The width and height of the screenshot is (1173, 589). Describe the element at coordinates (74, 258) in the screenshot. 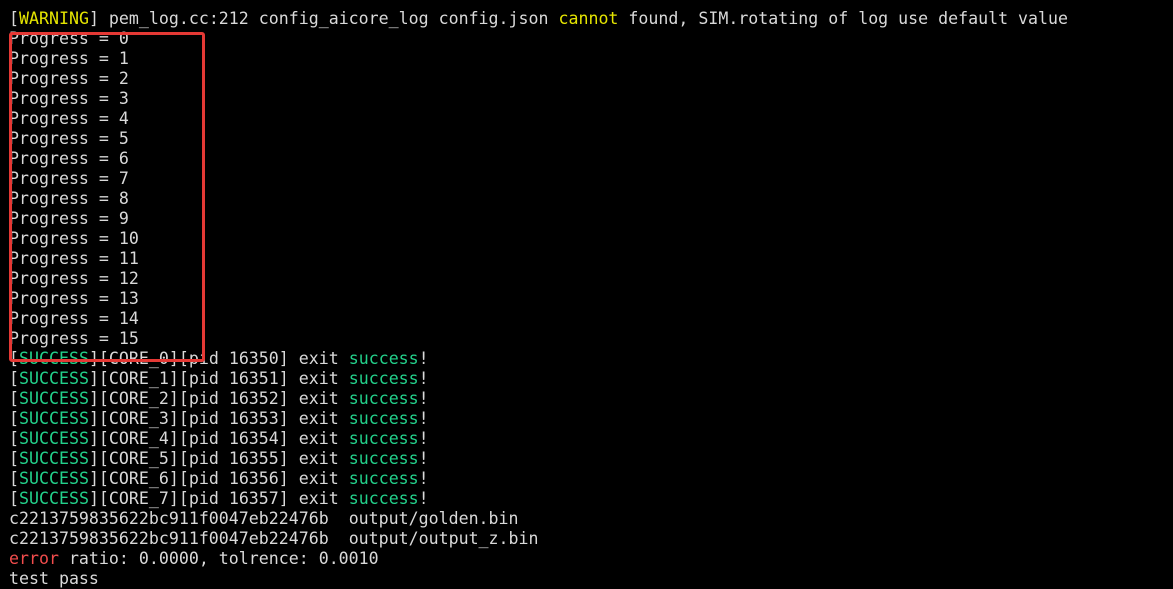

I see `progress-line: Progress = 11` at that location.